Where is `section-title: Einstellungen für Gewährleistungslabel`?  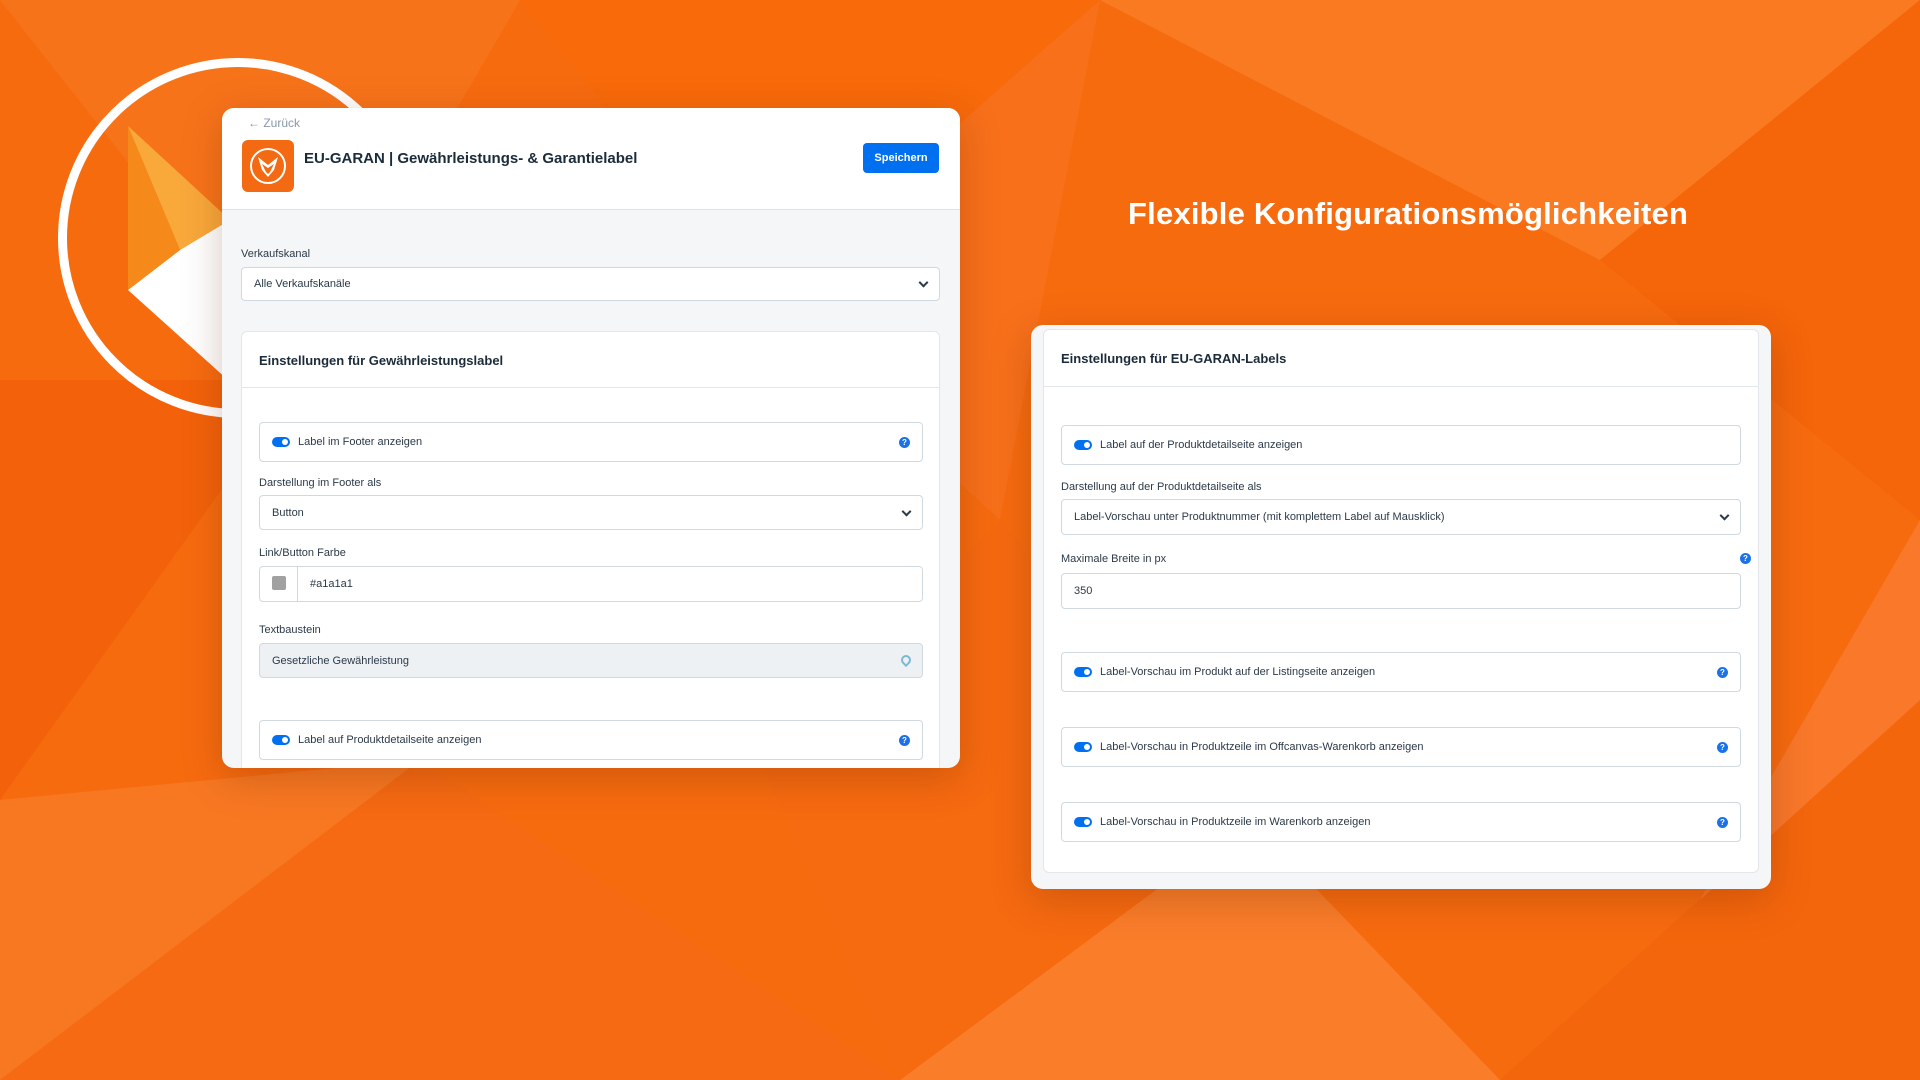 section-title: Einstellungen für Gewährleistungslabel is located at coordinates (381, 360).